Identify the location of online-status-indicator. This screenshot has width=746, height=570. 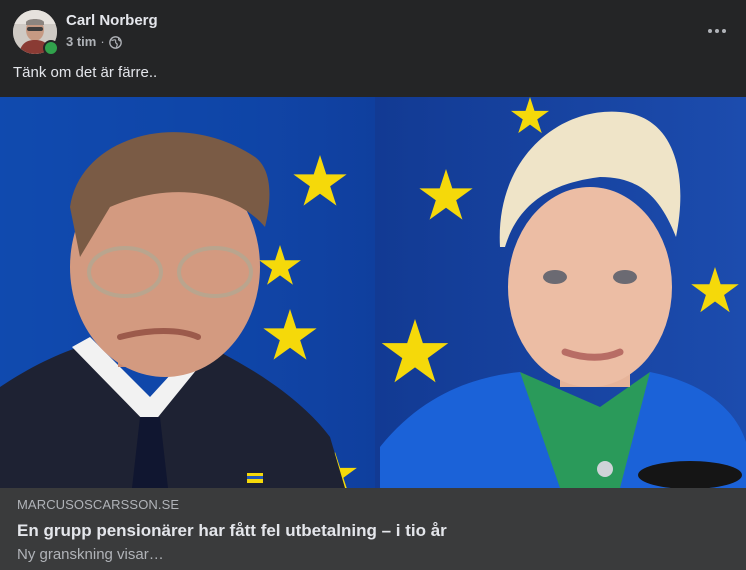
(51, 48).